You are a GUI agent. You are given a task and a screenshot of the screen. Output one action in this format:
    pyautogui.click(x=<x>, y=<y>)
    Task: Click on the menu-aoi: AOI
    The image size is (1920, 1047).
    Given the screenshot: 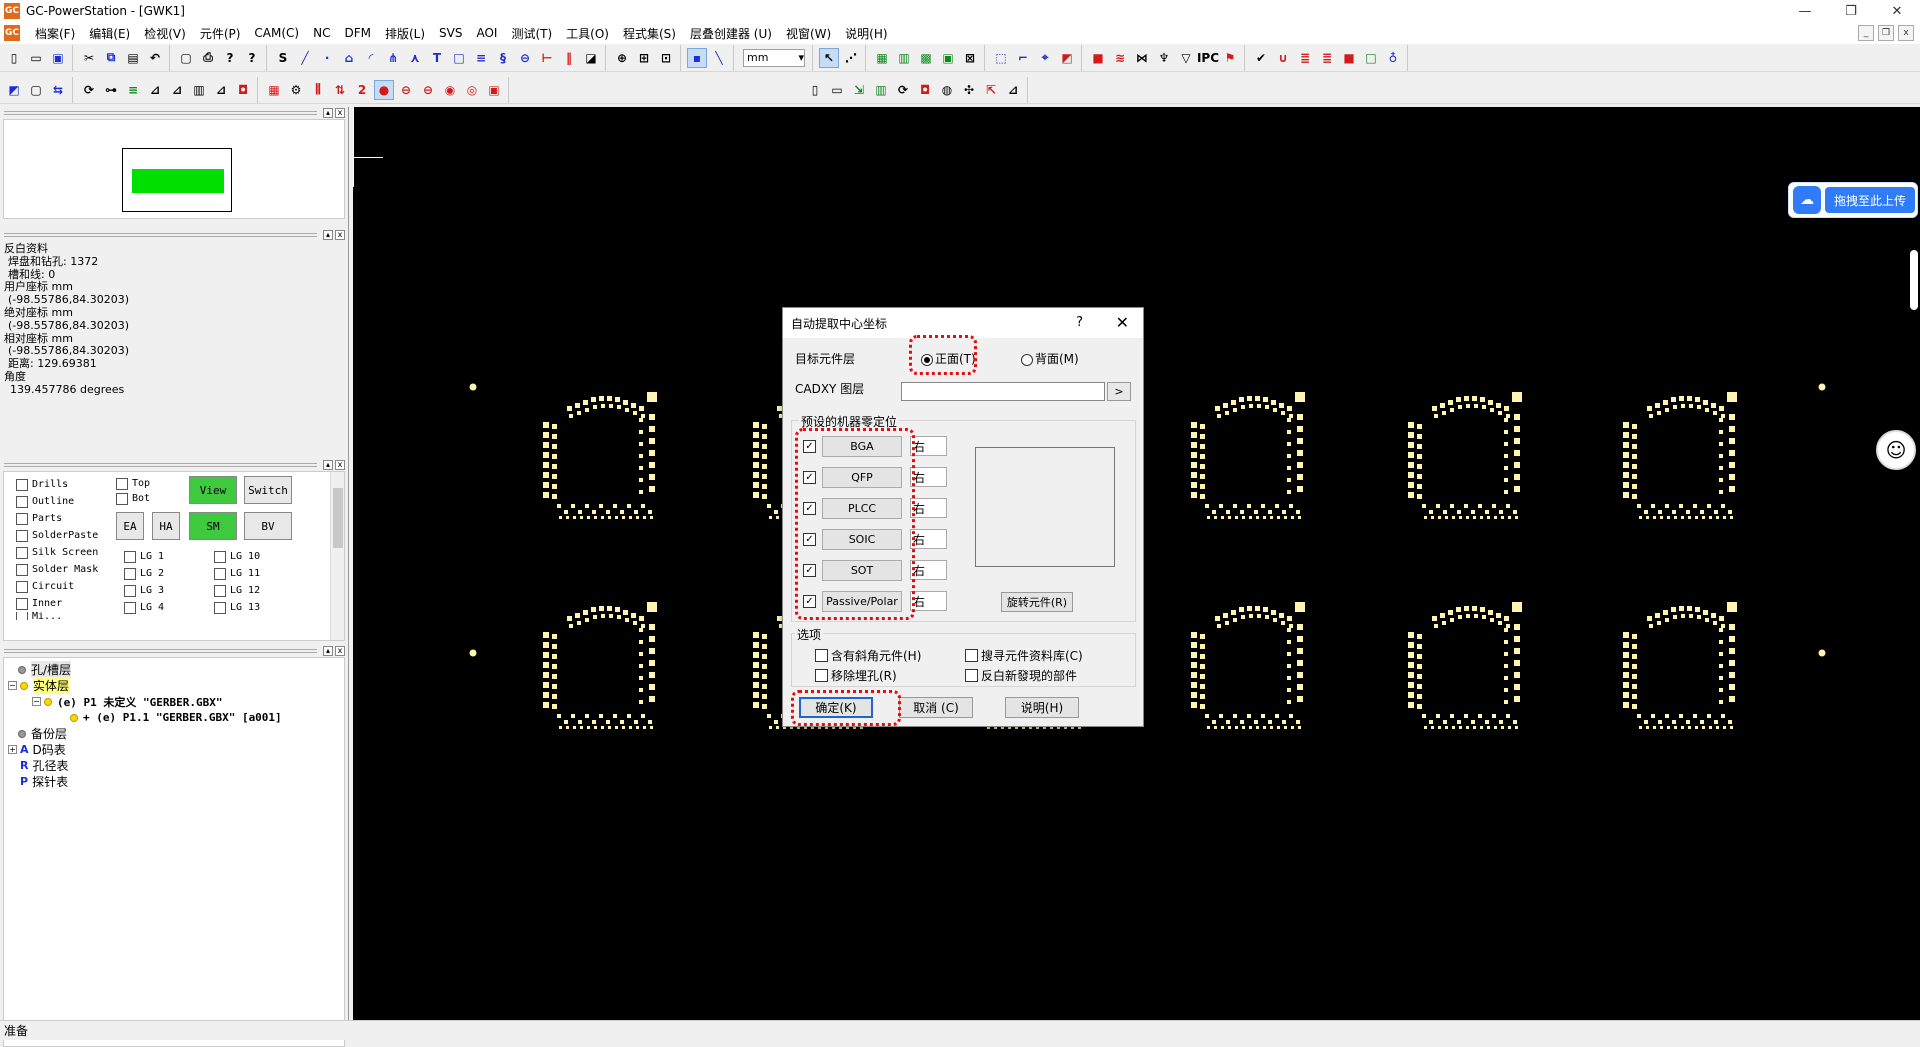 What is the action you would take?
    pyautogui.click(x=486, y=33)
    